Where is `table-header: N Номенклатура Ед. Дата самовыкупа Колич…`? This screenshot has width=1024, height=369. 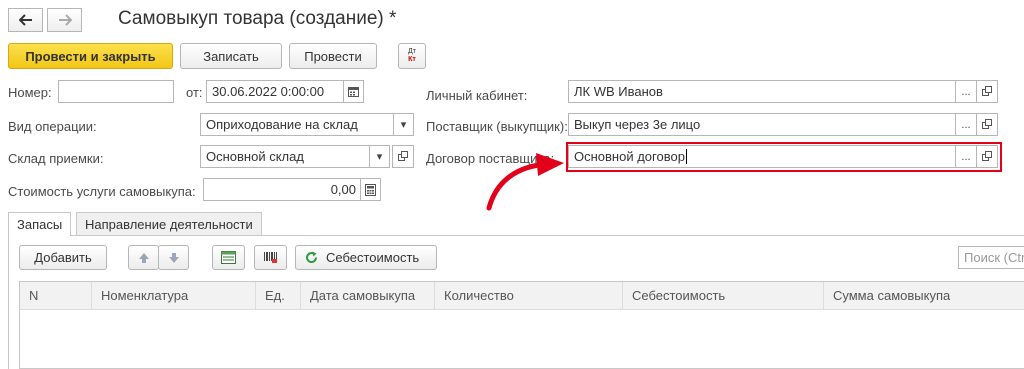 table-header: N Номенклатура Ед. Дата самовыкупа Колич… is located at coordinates (522, 296).